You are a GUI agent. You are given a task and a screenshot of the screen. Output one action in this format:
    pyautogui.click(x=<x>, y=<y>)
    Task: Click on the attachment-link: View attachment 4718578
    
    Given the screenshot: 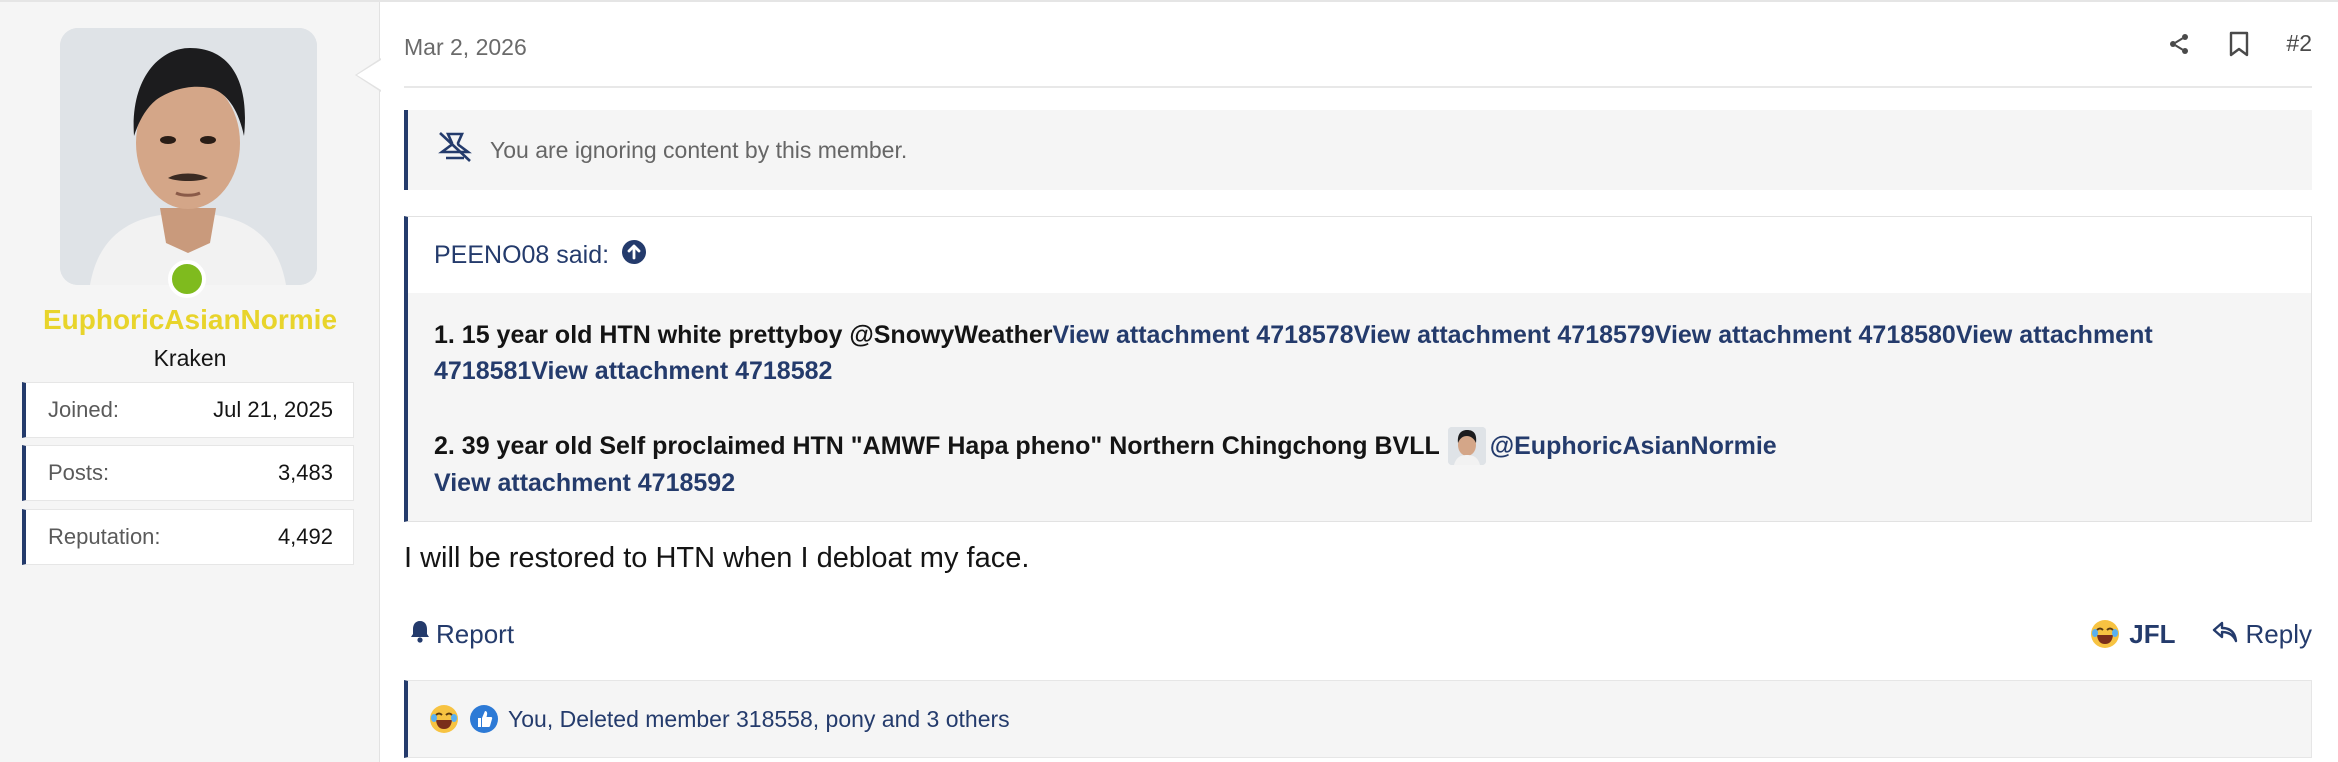 What is the action you would take?
    pyautogui.click(x=1203, y=335)
    